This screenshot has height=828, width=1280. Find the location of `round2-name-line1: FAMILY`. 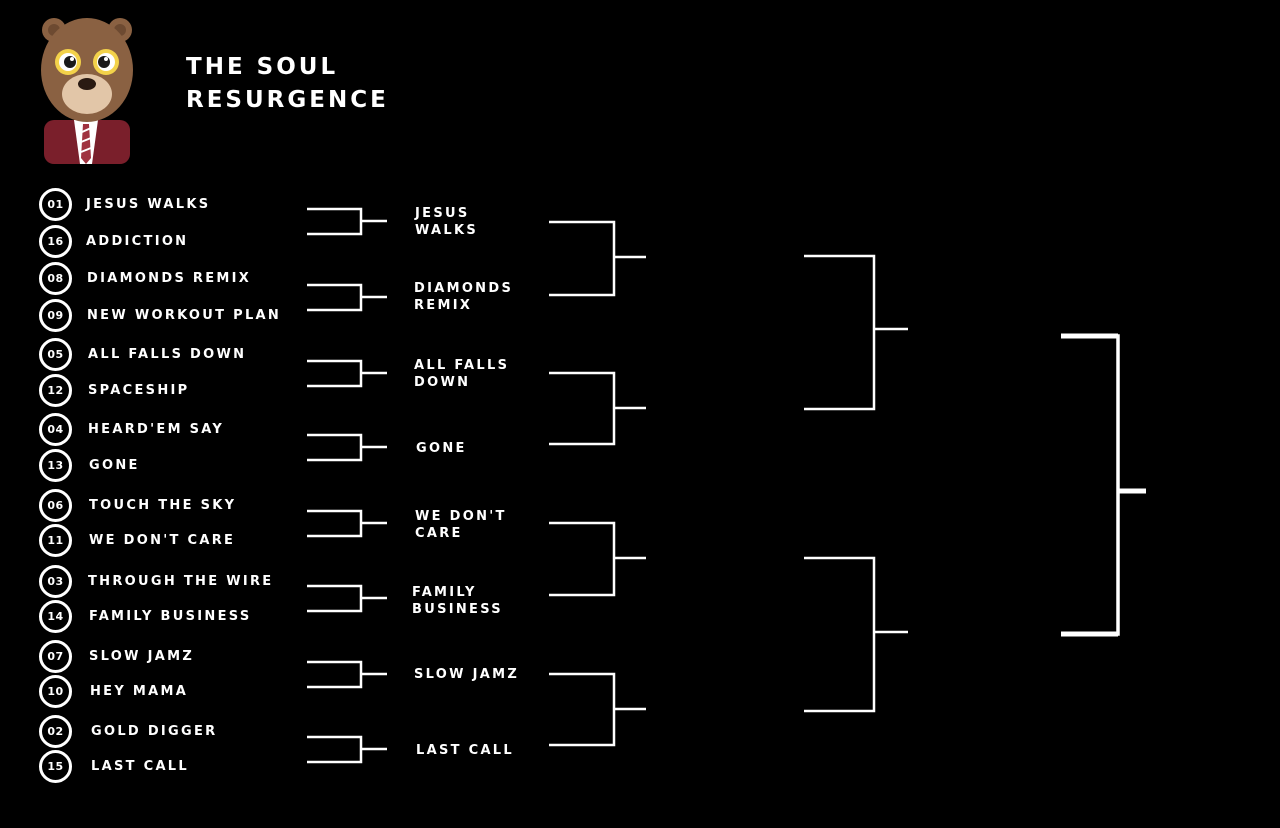

round2-name-line1: FAMILY is located at coordinates (444, 592).